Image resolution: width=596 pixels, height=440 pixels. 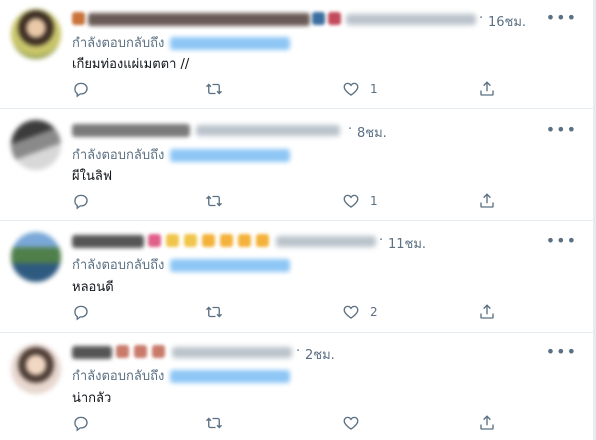 I want to click on tweet-text: ผีในลิฟ, so click(x=92, y=176).